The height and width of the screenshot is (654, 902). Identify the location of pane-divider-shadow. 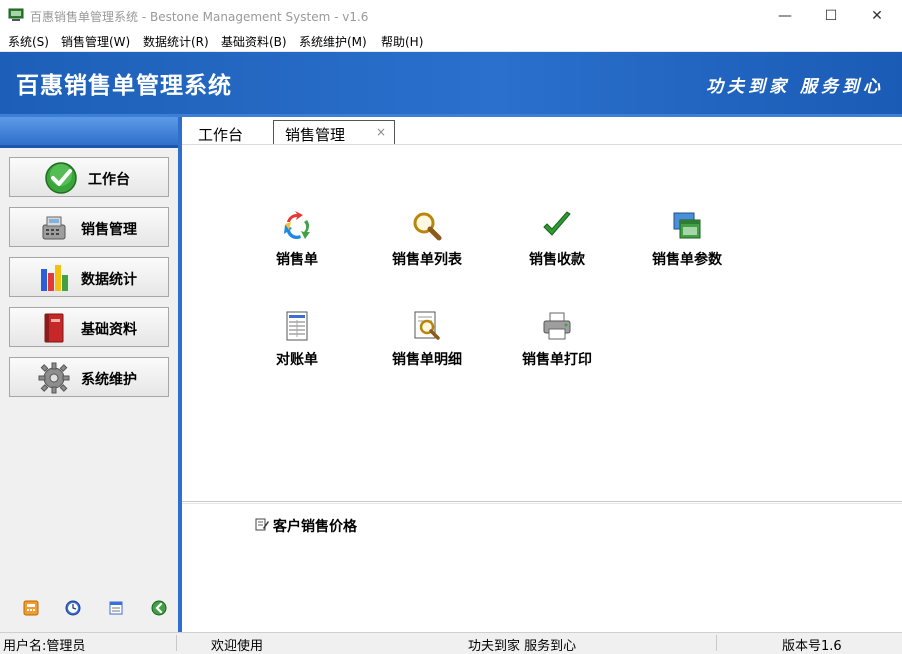
(542, 503).